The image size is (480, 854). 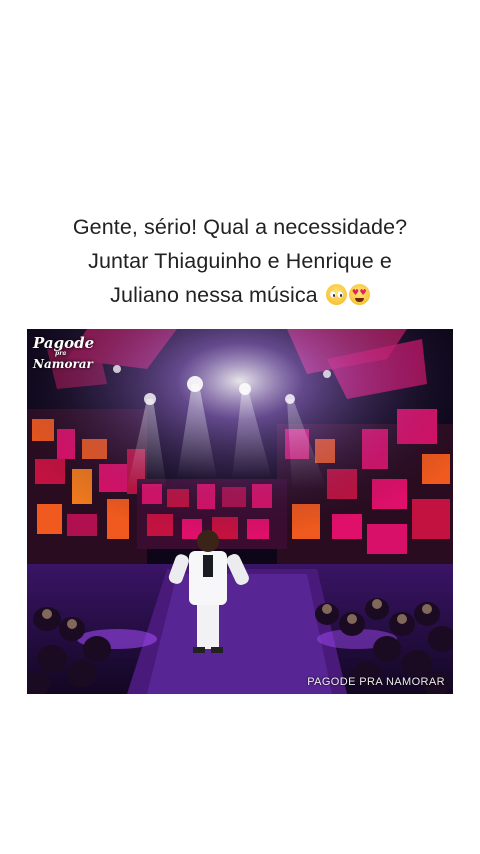 I want to click on caption-line-2: Juntar Thiaguinho e Henrique e, so click(x=240, y=261).